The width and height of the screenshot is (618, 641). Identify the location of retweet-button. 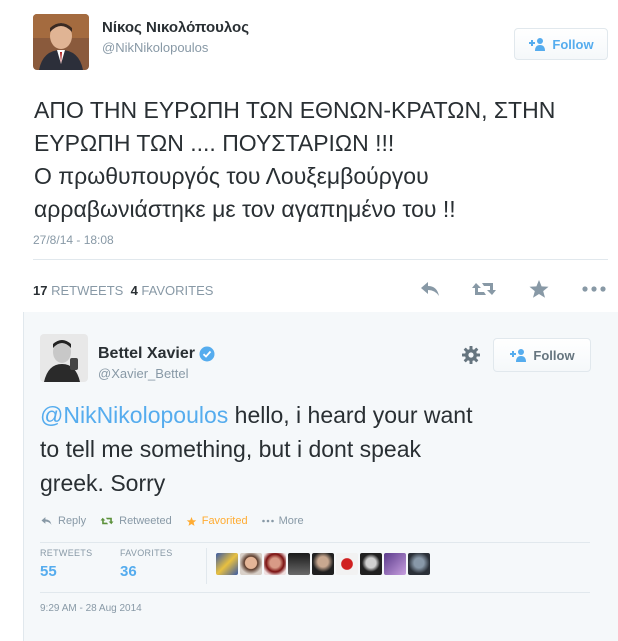
(484, 289).